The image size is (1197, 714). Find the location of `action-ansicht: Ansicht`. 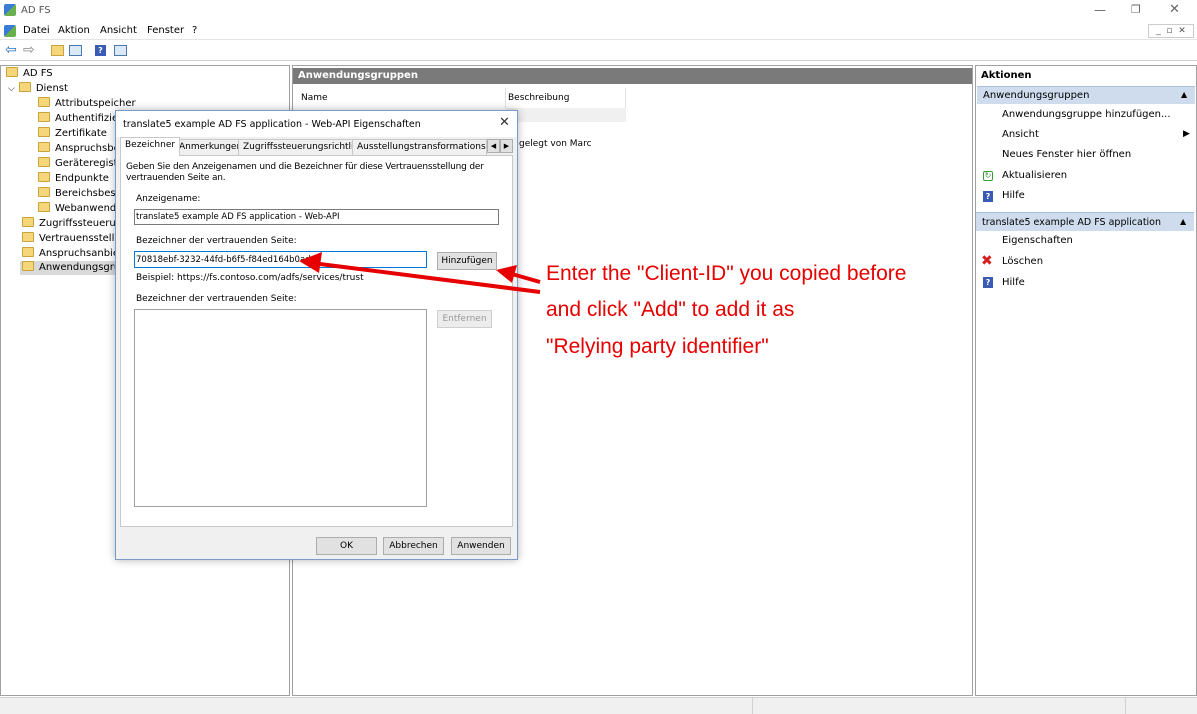

action-ansicht: Ansicht is located at coordinates (1020, 135).